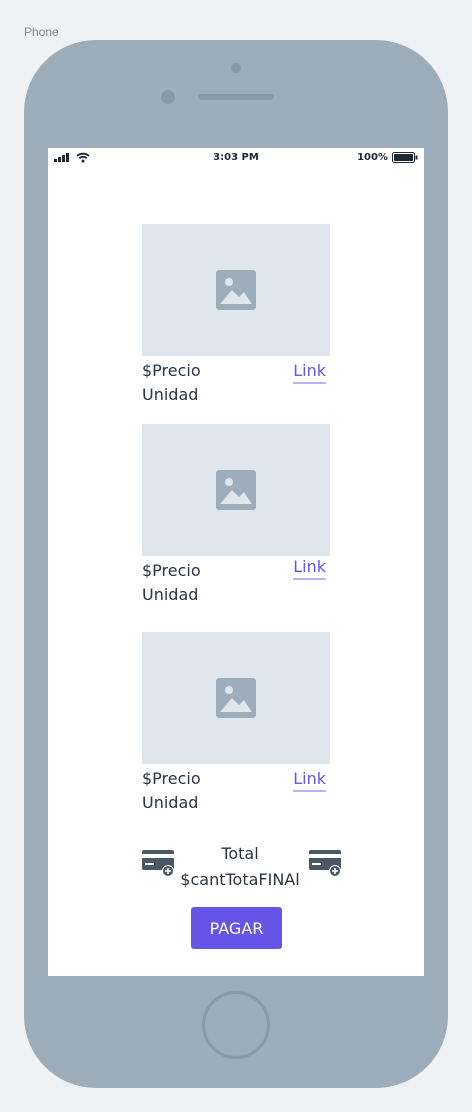 The image size is (472, 1112). Describe the element at coordinates (405, 157) in the screenshot. I see `battery-icon` at that location.